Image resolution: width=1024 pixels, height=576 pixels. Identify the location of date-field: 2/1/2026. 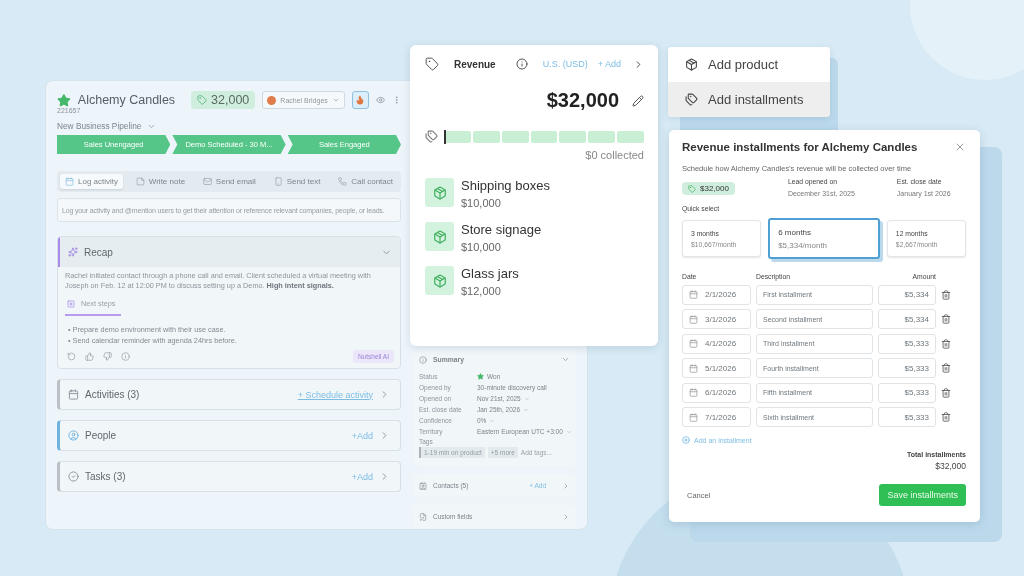
(716, 294).